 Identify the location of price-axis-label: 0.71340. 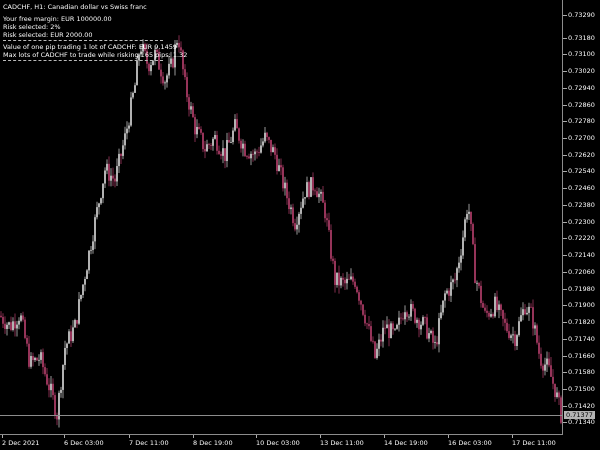
(581, 422).